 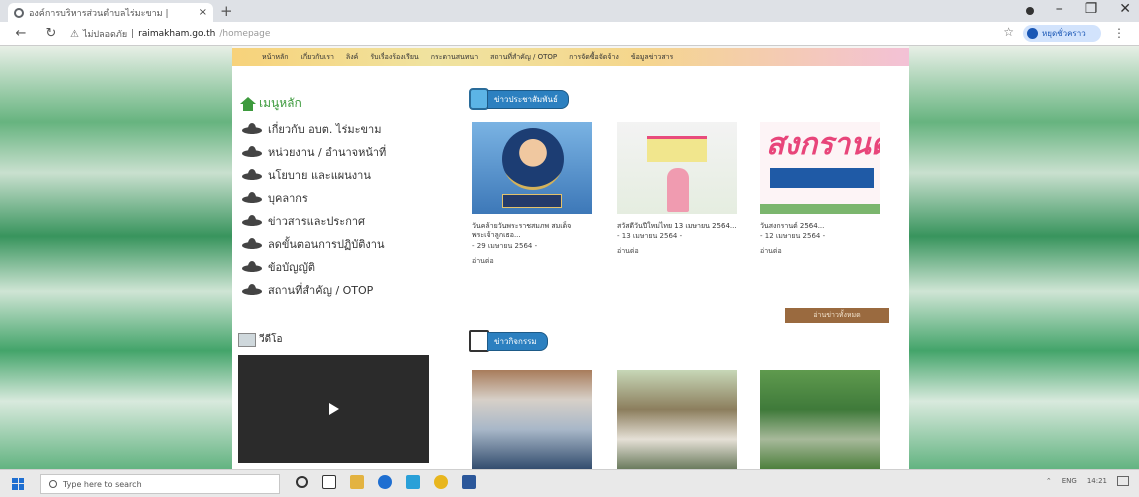 What do you see at coordinates (357, 482) in the screenshot?
I see `file-explorer-icon` at bounding box center [357, 482].